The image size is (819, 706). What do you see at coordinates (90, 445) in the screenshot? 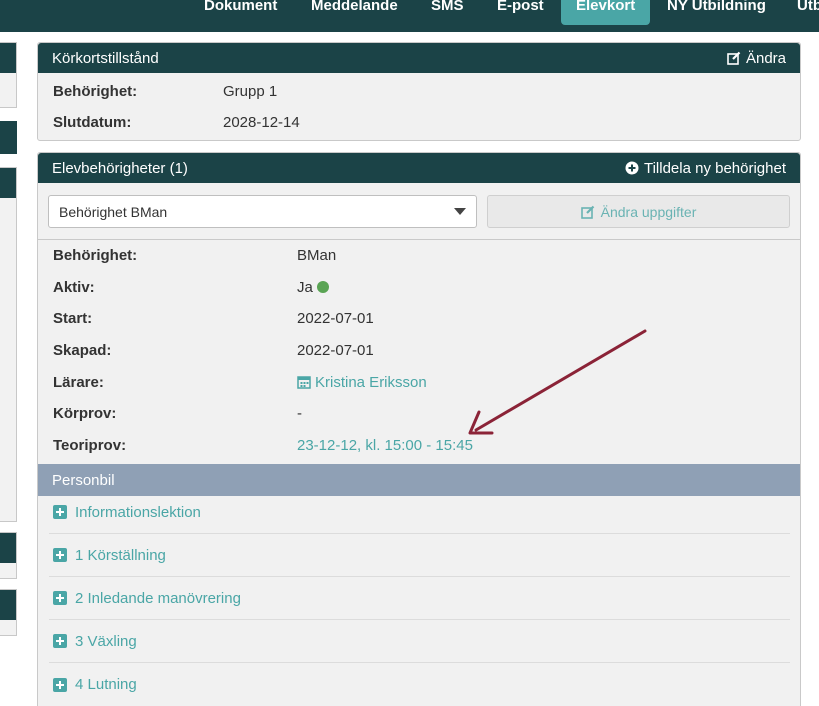
I see `field-label: Teoriprov:` at bounding box center [90, 445].